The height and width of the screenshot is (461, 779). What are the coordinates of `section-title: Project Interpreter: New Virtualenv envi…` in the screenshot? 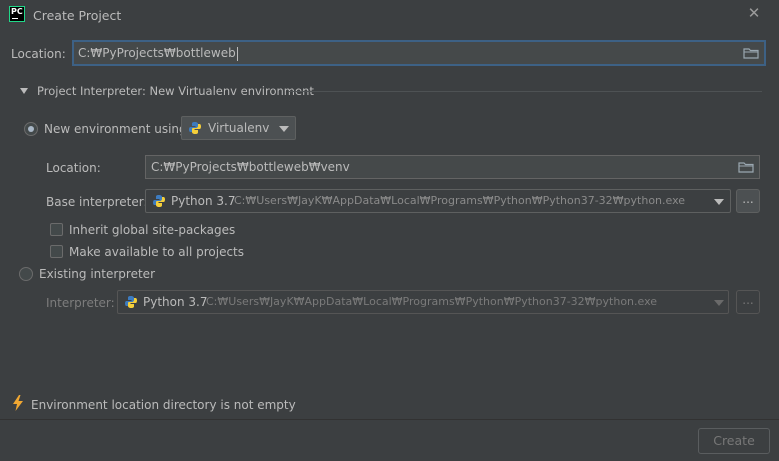 It's located at (175, 91).